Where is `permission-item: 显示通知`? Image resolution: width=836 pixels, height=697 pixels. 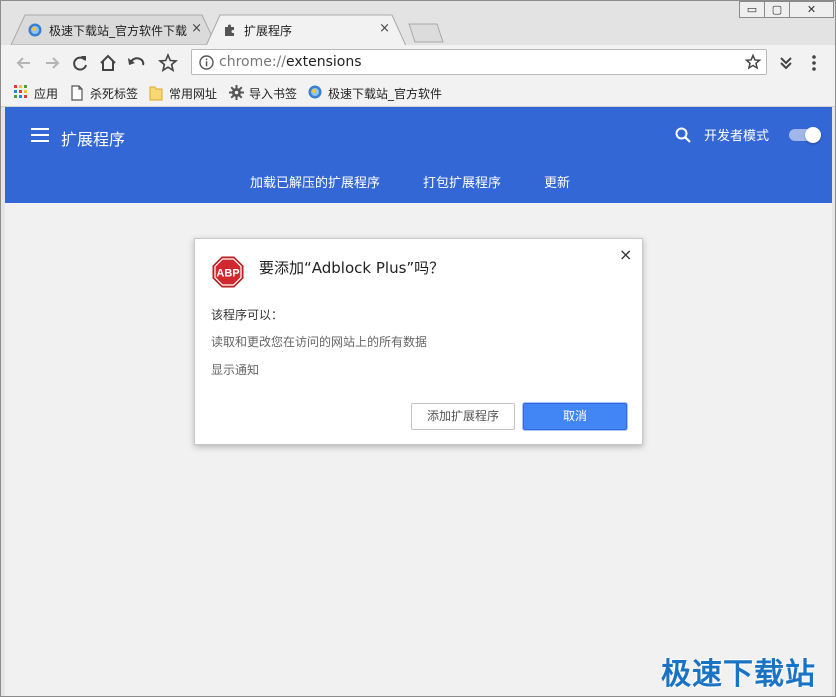
permission-item: 显示通知 is located at coordinates (235, 370).